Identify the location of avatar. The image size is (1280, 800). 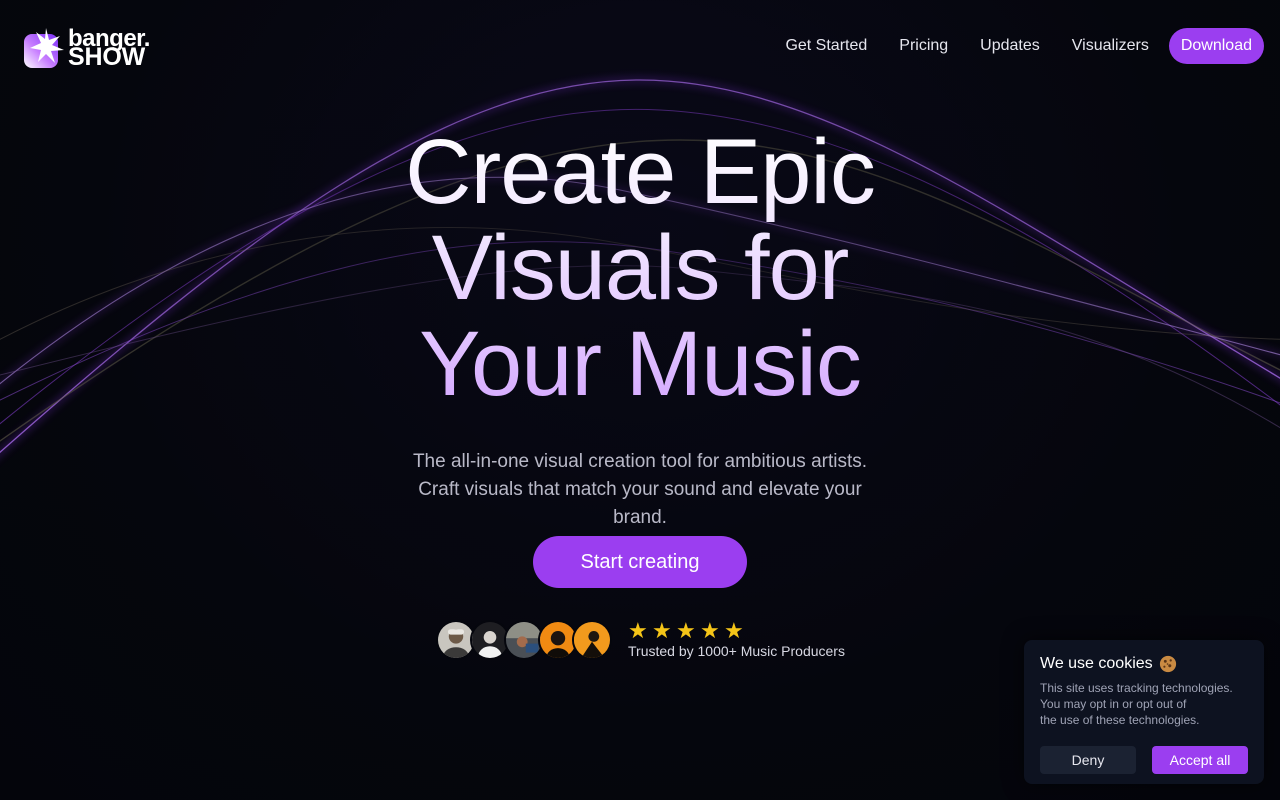
(592, 640).